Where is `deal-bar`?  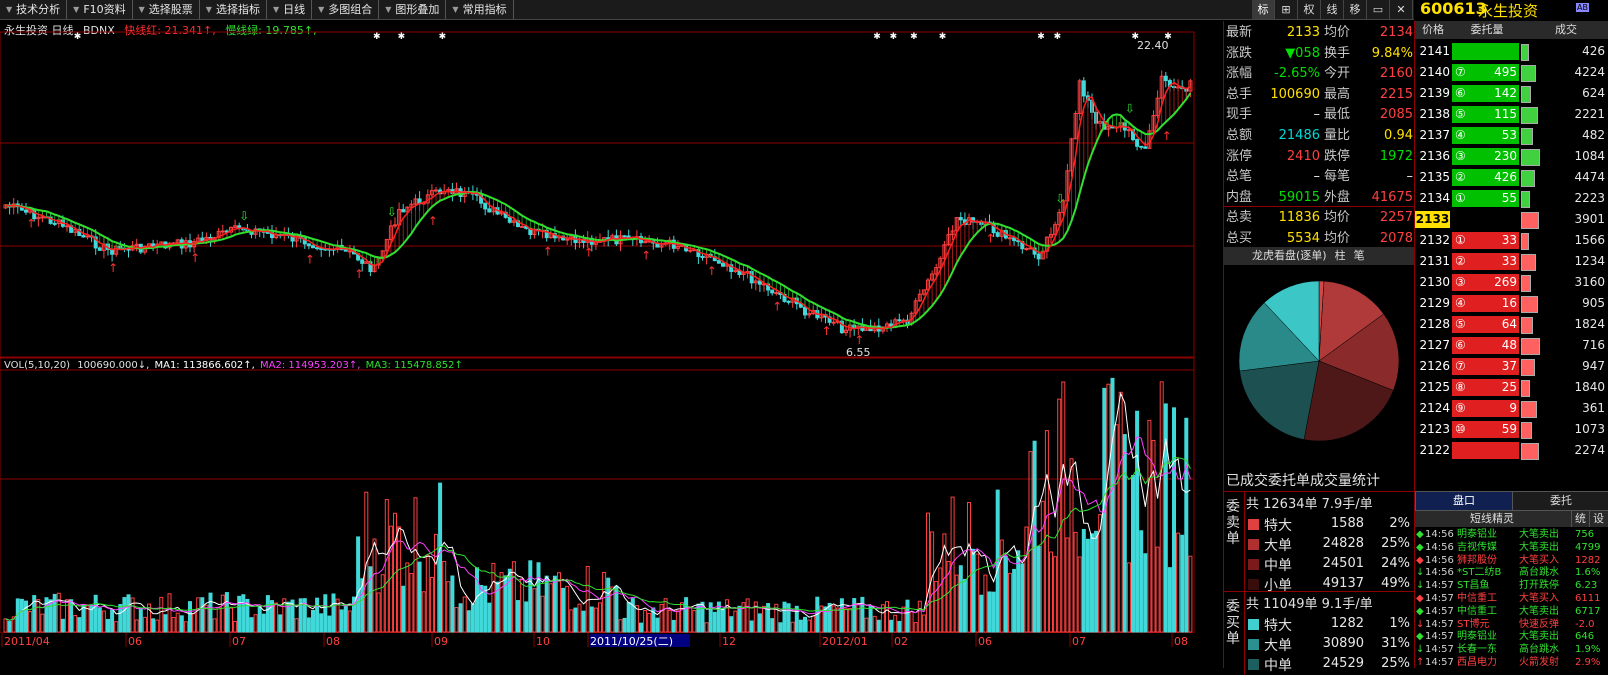
deal-bar is located at coordinates (1525, 199).